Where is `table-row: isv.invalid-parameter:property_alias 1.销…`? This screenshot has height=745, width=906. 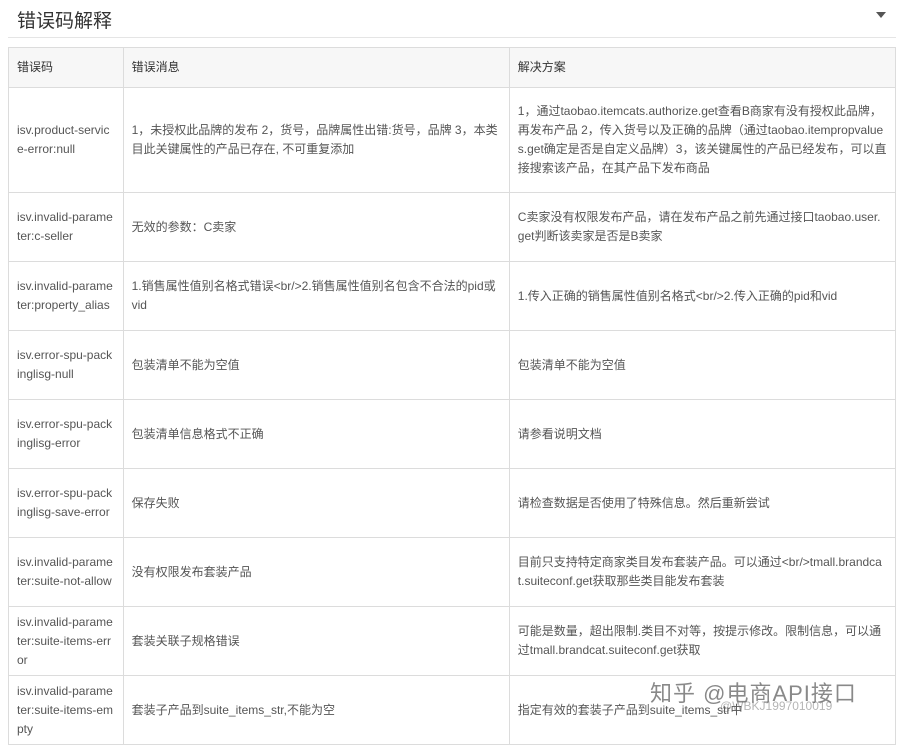 table-row: isv.invalid-parameter:property_alias 1.销… is located at coordinates (452, 296).